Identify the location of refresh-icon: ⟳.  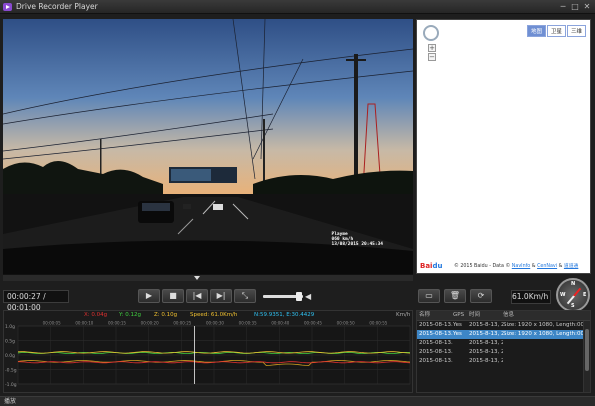
(481, 295).